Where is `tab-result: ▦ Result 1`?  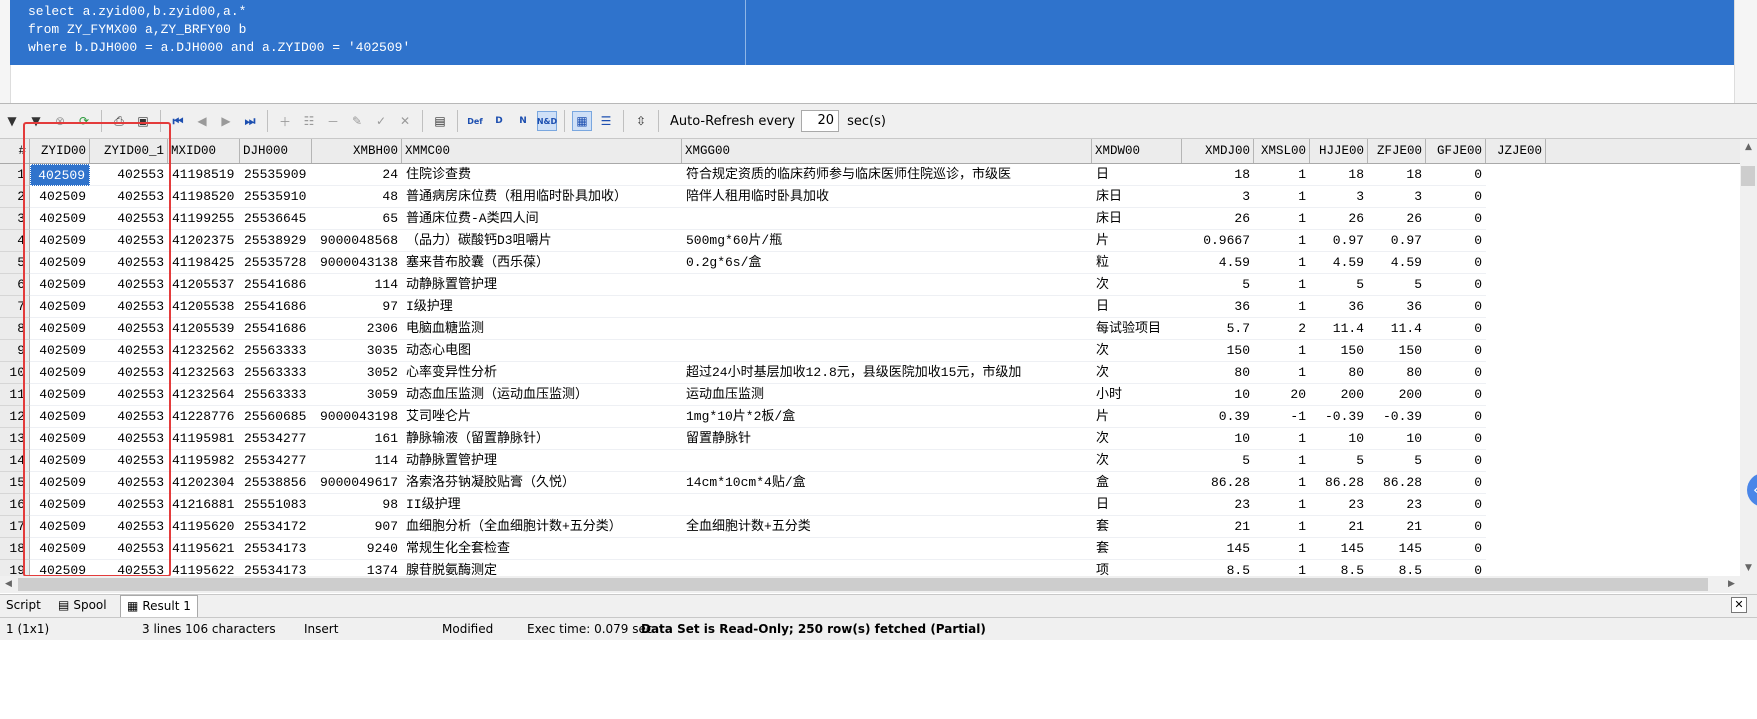
tab-result: ▦ Result 1 is located at coordinates (159, 606).